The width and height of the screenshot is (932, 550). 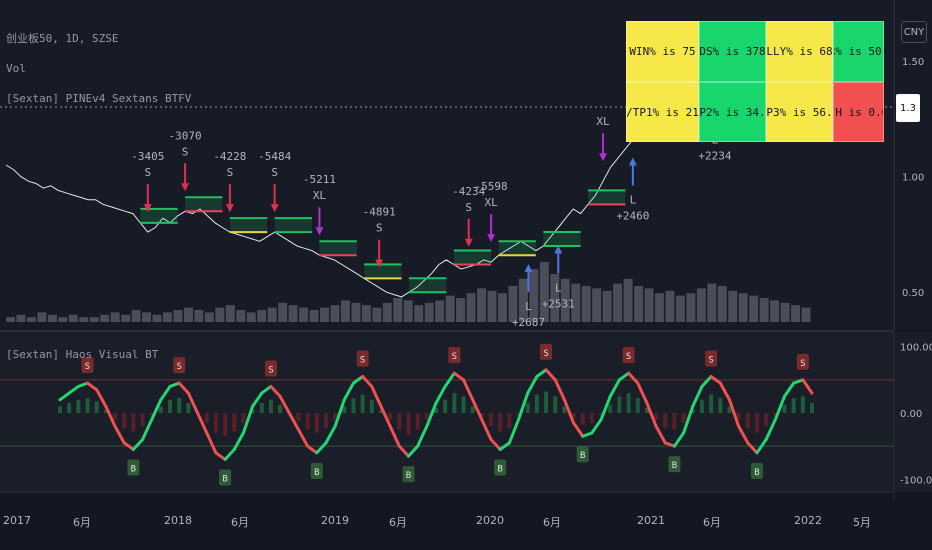 What do you see at coordinates (490, 520) in the screenshot?
I see `x-axis-tick: 2020` at bounding box center [490, 520].